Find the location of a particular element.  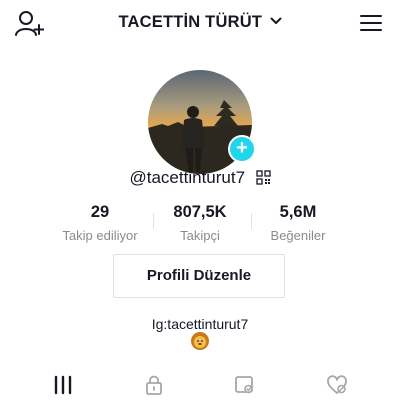

top-bar: TACETTİN TÜRÜT is located at coordinates (200, 24).